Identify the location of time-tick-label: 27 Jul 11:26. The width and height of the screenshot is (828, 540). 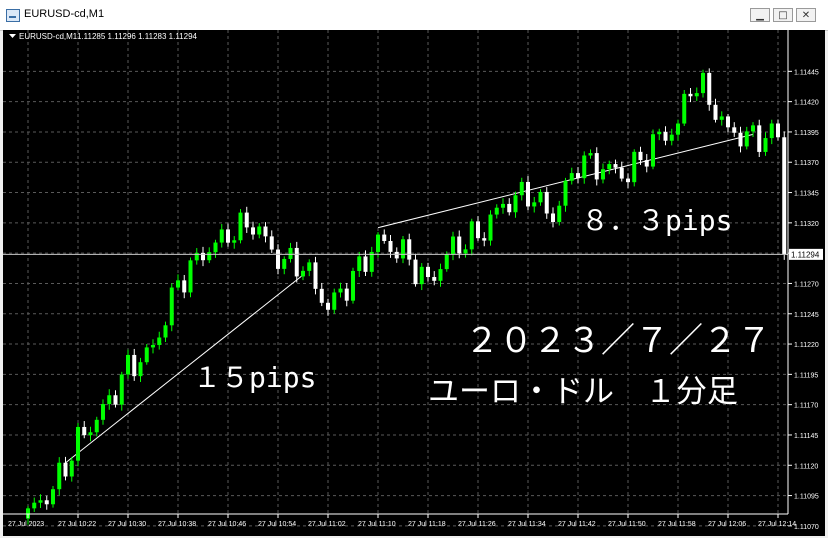
(477, 524).